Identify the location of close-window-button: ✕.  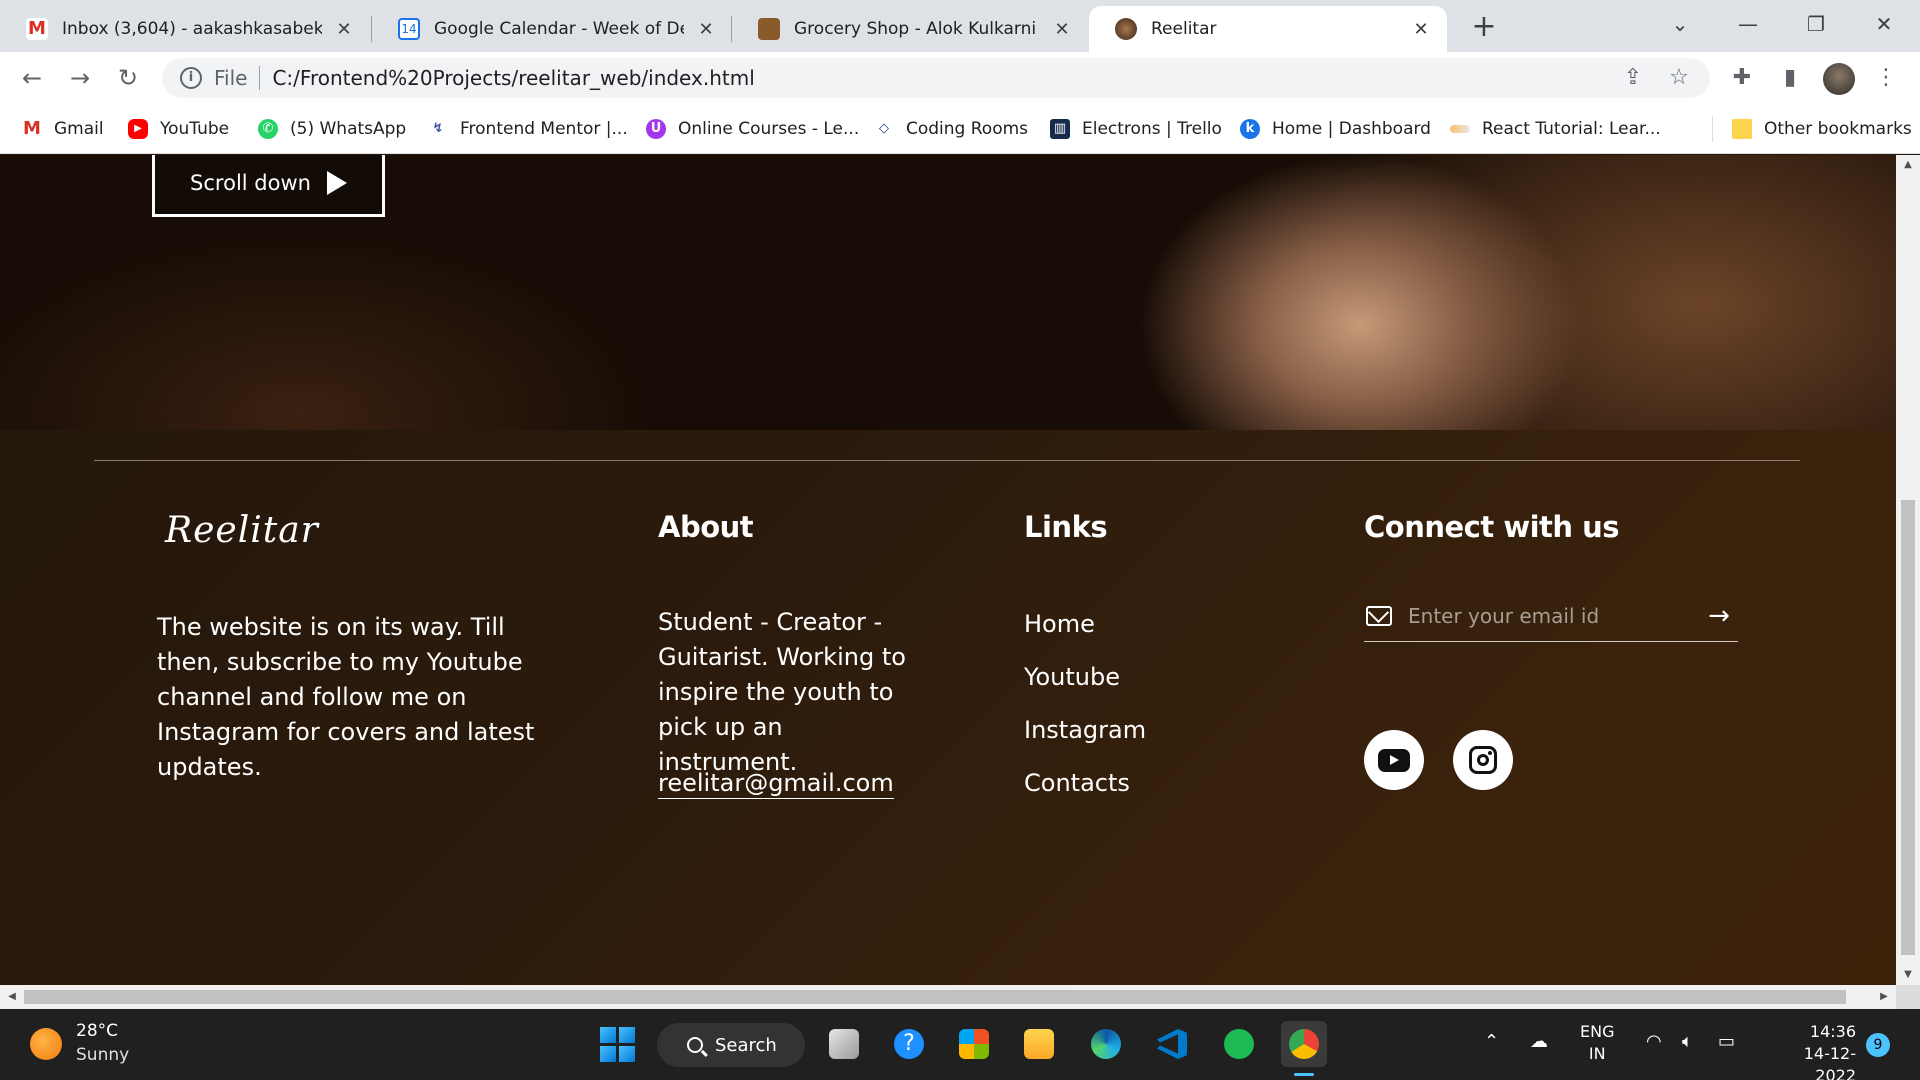
(1884, 24).